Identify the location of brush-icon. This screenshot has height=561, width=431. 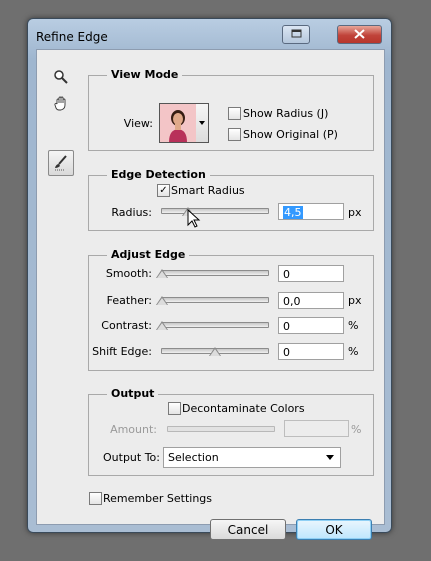
(61, 163).